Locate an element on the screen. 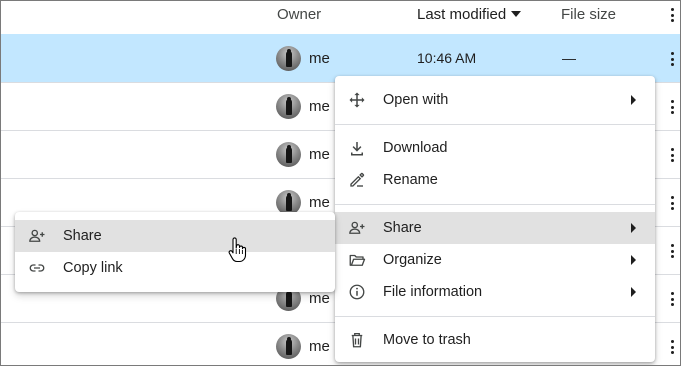 This screenshot has height=366, width=681. menu-item-open-with: Open with is located at coordinates (495, 100).